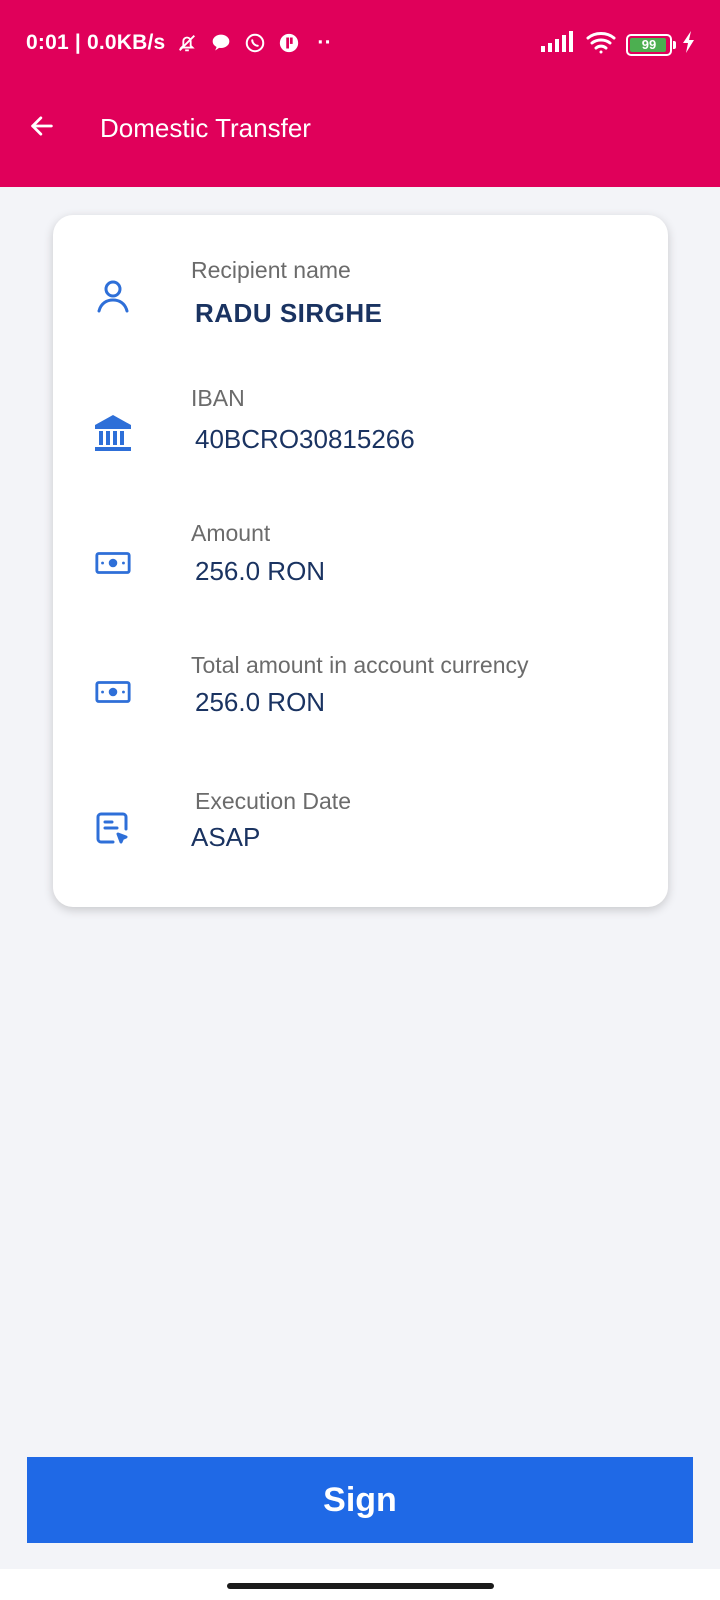 The height and width of the screenshot is (1600, 720). I want to click on amount-row: Amount 256.0 RON, so click(360, 565).